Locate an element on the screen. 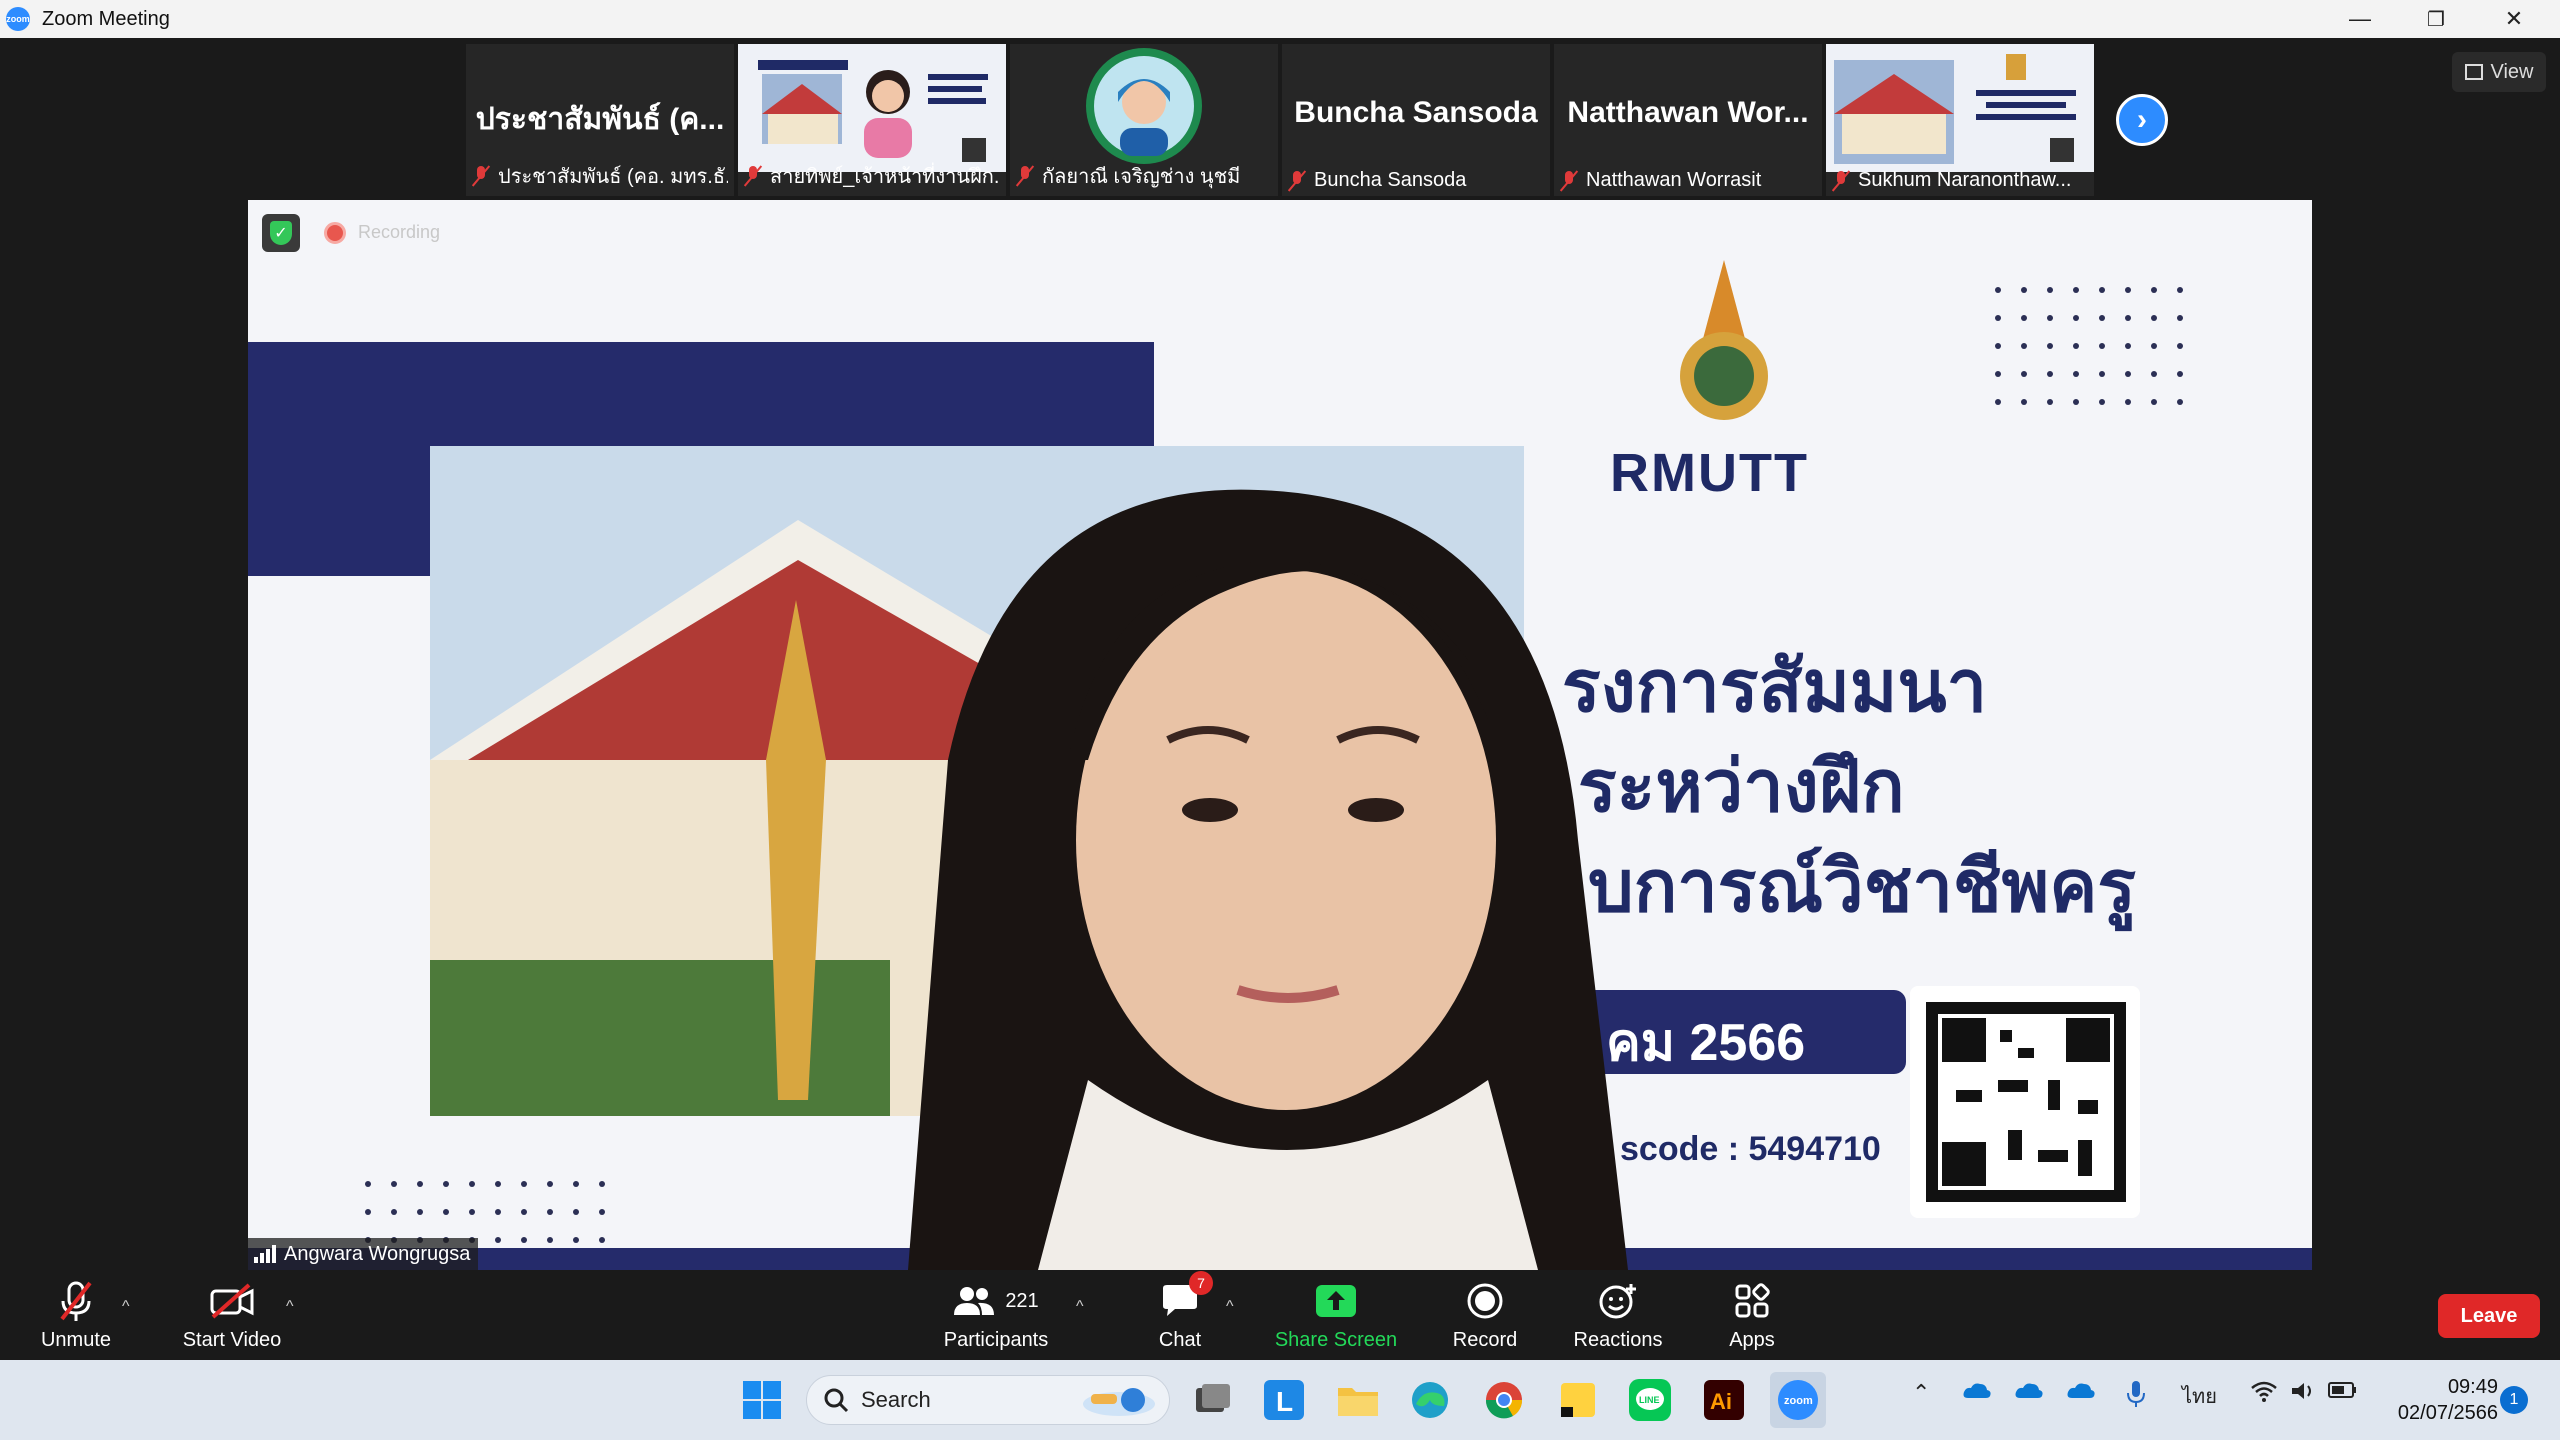 The image size is (2560, 1440). recording-label: Recording is located at coordinates (399, 232).